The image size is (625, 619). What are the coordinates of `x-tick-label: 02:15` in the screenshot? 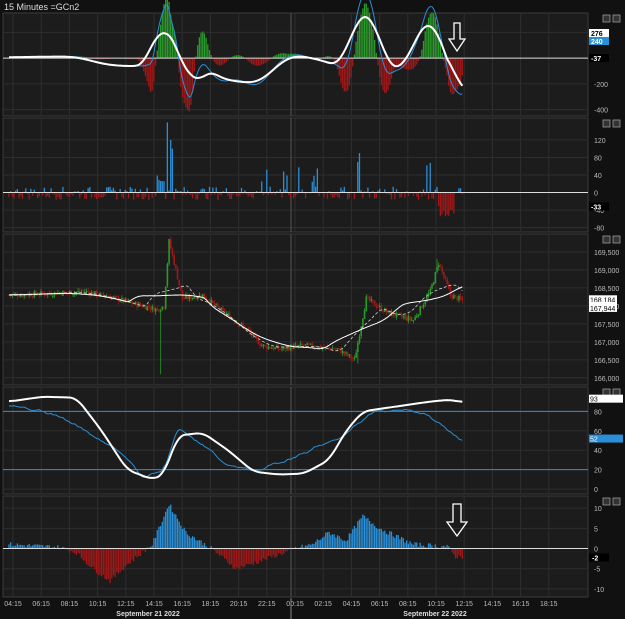 It's located at (323, 604).